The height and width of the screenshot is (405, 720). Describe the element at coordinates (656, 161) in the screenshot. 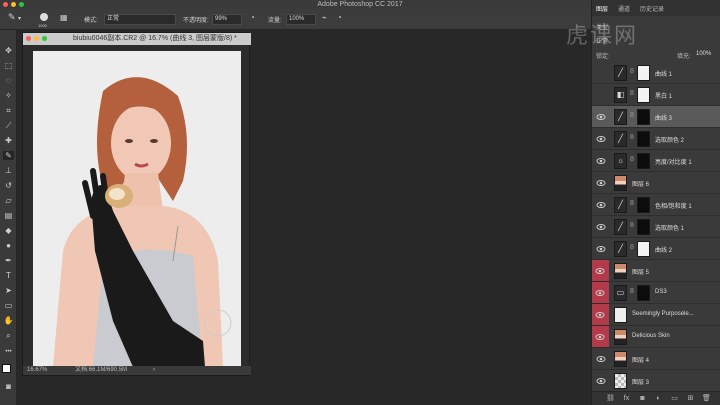

I see `layer-row: ☼ 8 亮度/对比度 1` at that location.